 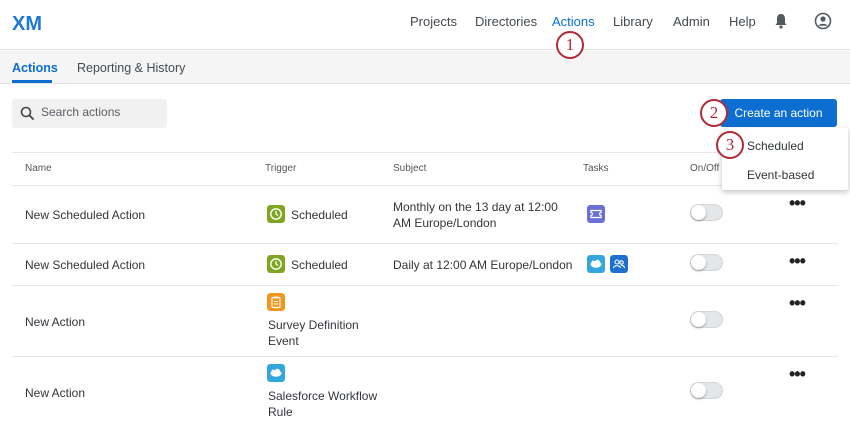 What do you see at coordinates (823, 21) in the screenshot?
I see `user-account-icon` at bounding box center [823, 21].